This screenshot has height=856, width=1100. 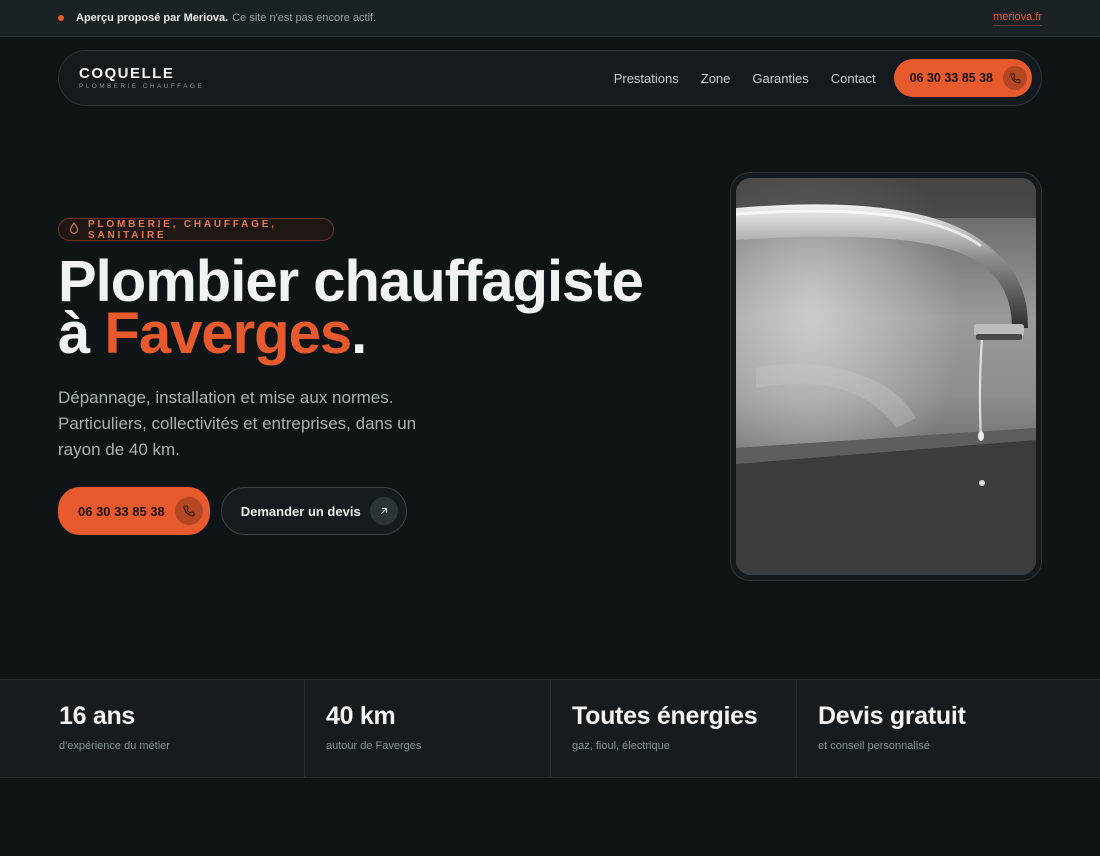 I want to click on hero-title-prefix: à, so click(x=74, y=333).